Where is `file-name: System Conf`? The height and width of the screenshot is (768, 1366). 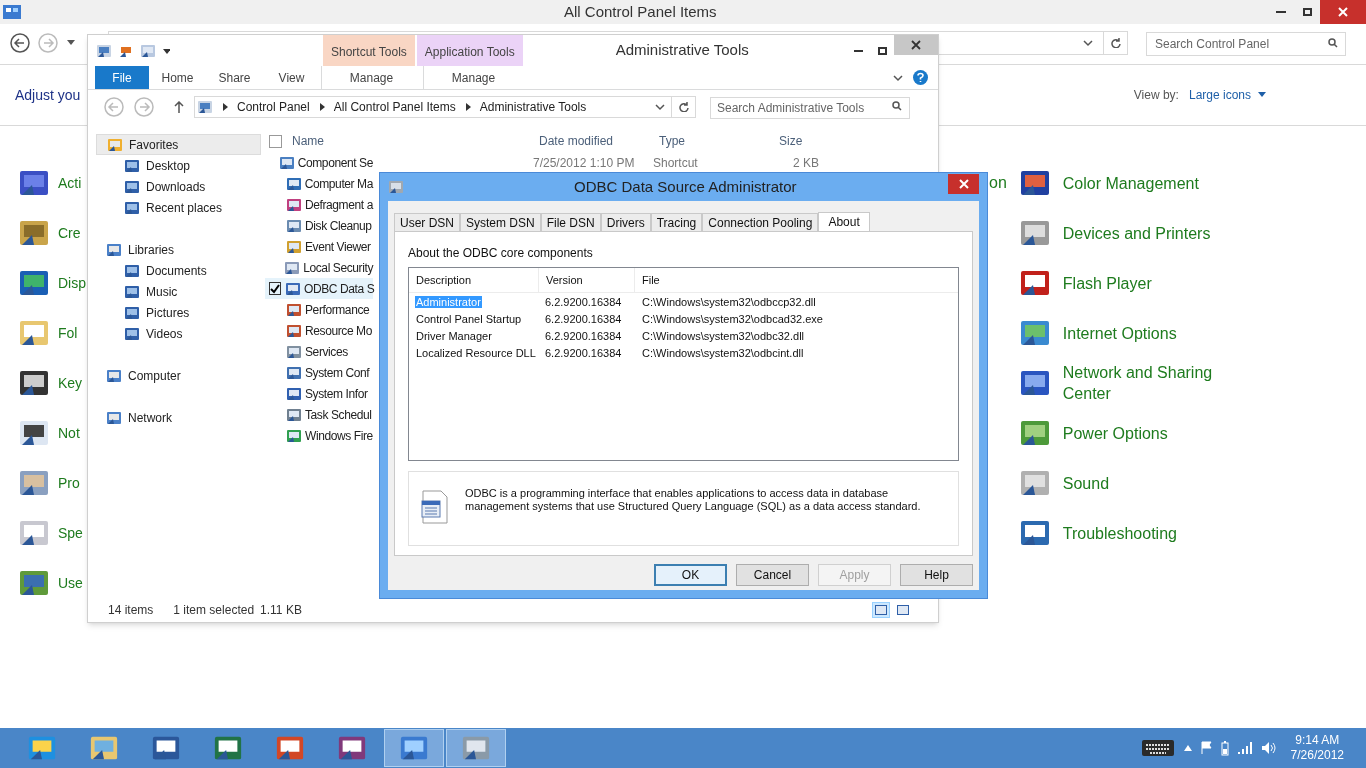 file-name: System Conf is located at coordinates (337, 373).